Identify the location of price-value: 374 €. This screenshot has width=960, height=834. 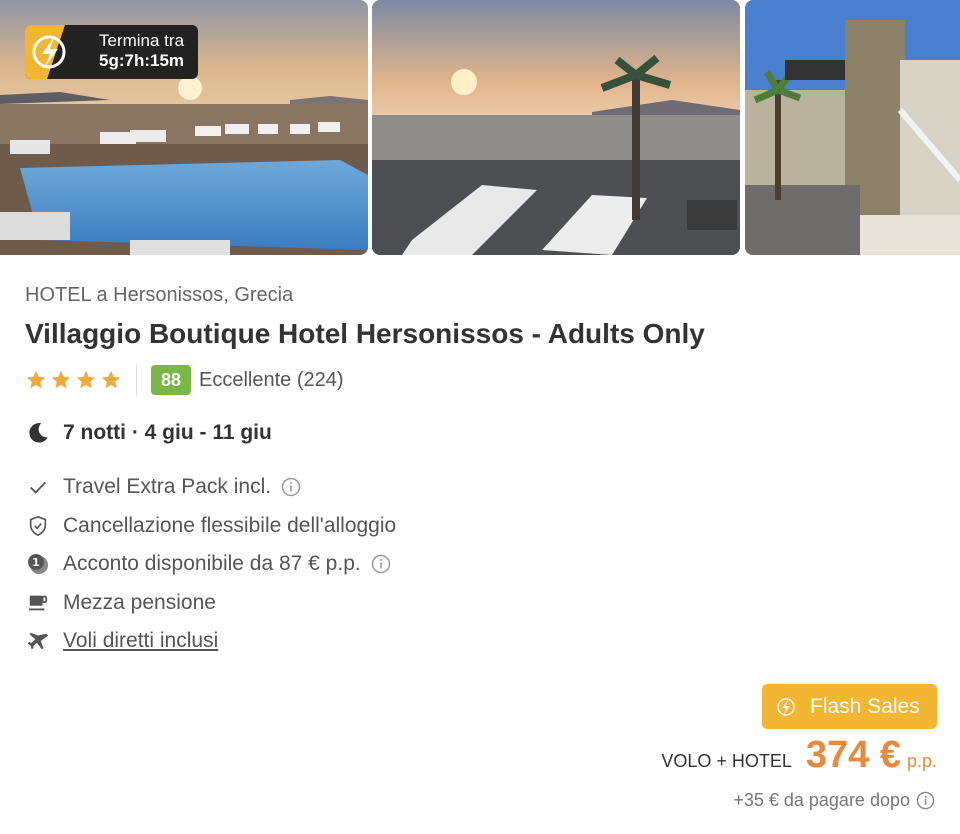
(853, 755).